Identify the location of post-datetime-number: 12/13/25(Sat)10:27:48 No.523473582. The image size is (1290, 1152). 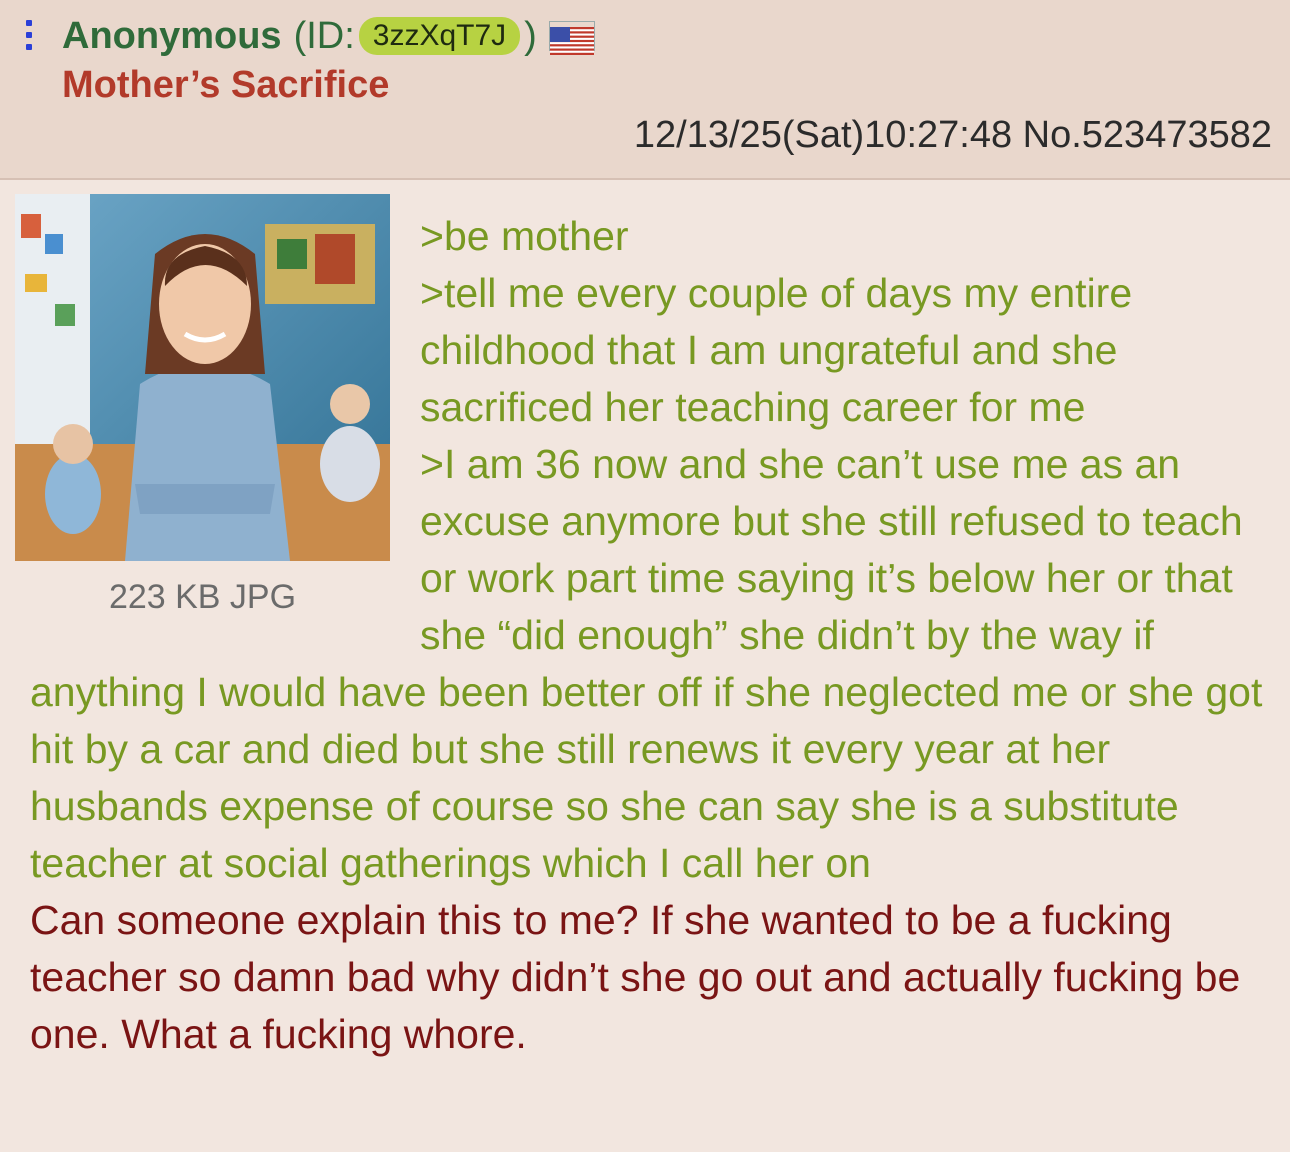
(953, 135).